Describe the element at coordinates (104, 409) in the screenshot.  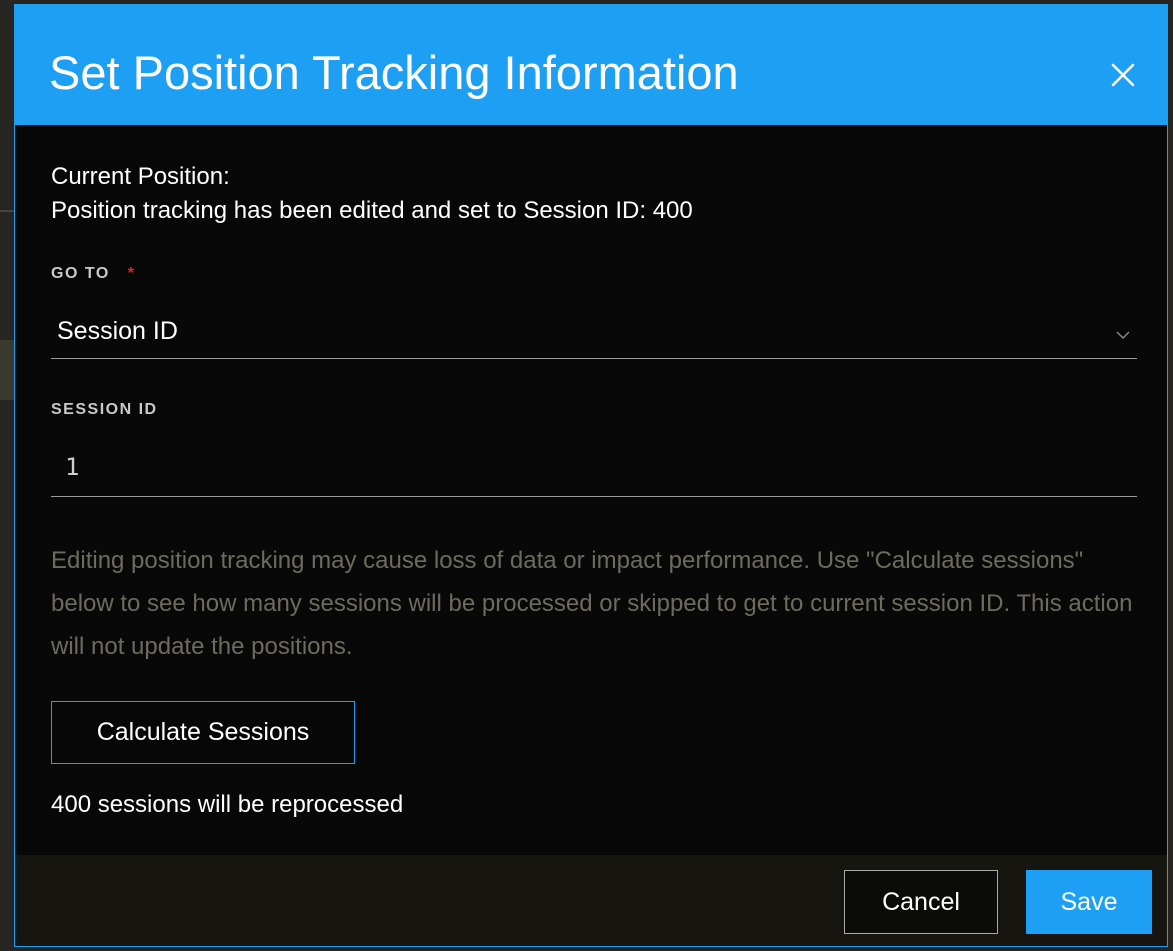
I see `session-id-label: SESSION ID` at that location.